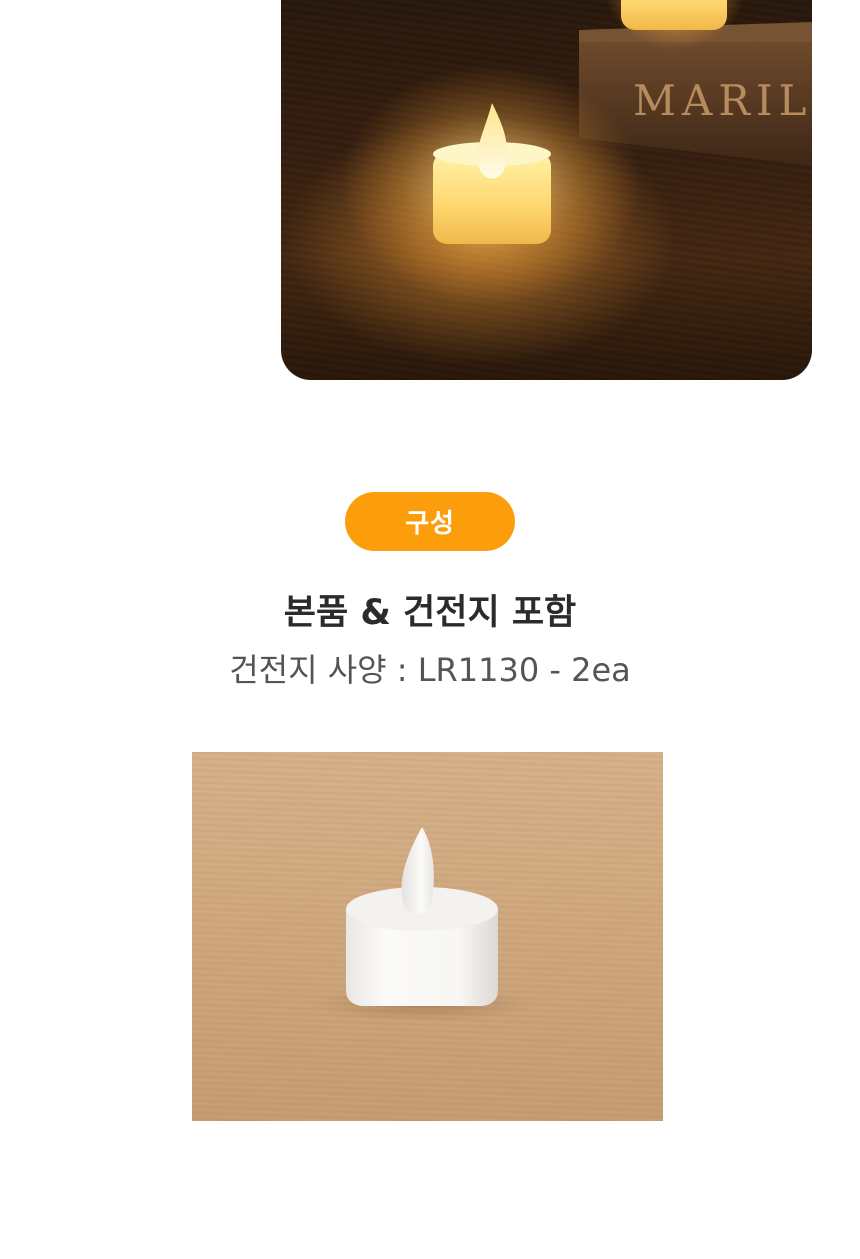 The image size is (860, 1259). Describe the element at coordinates (430, 670) in the screenshot. I see `battery-spec-text: 건전지 사양 : LR1130 - 2ea` at that location.